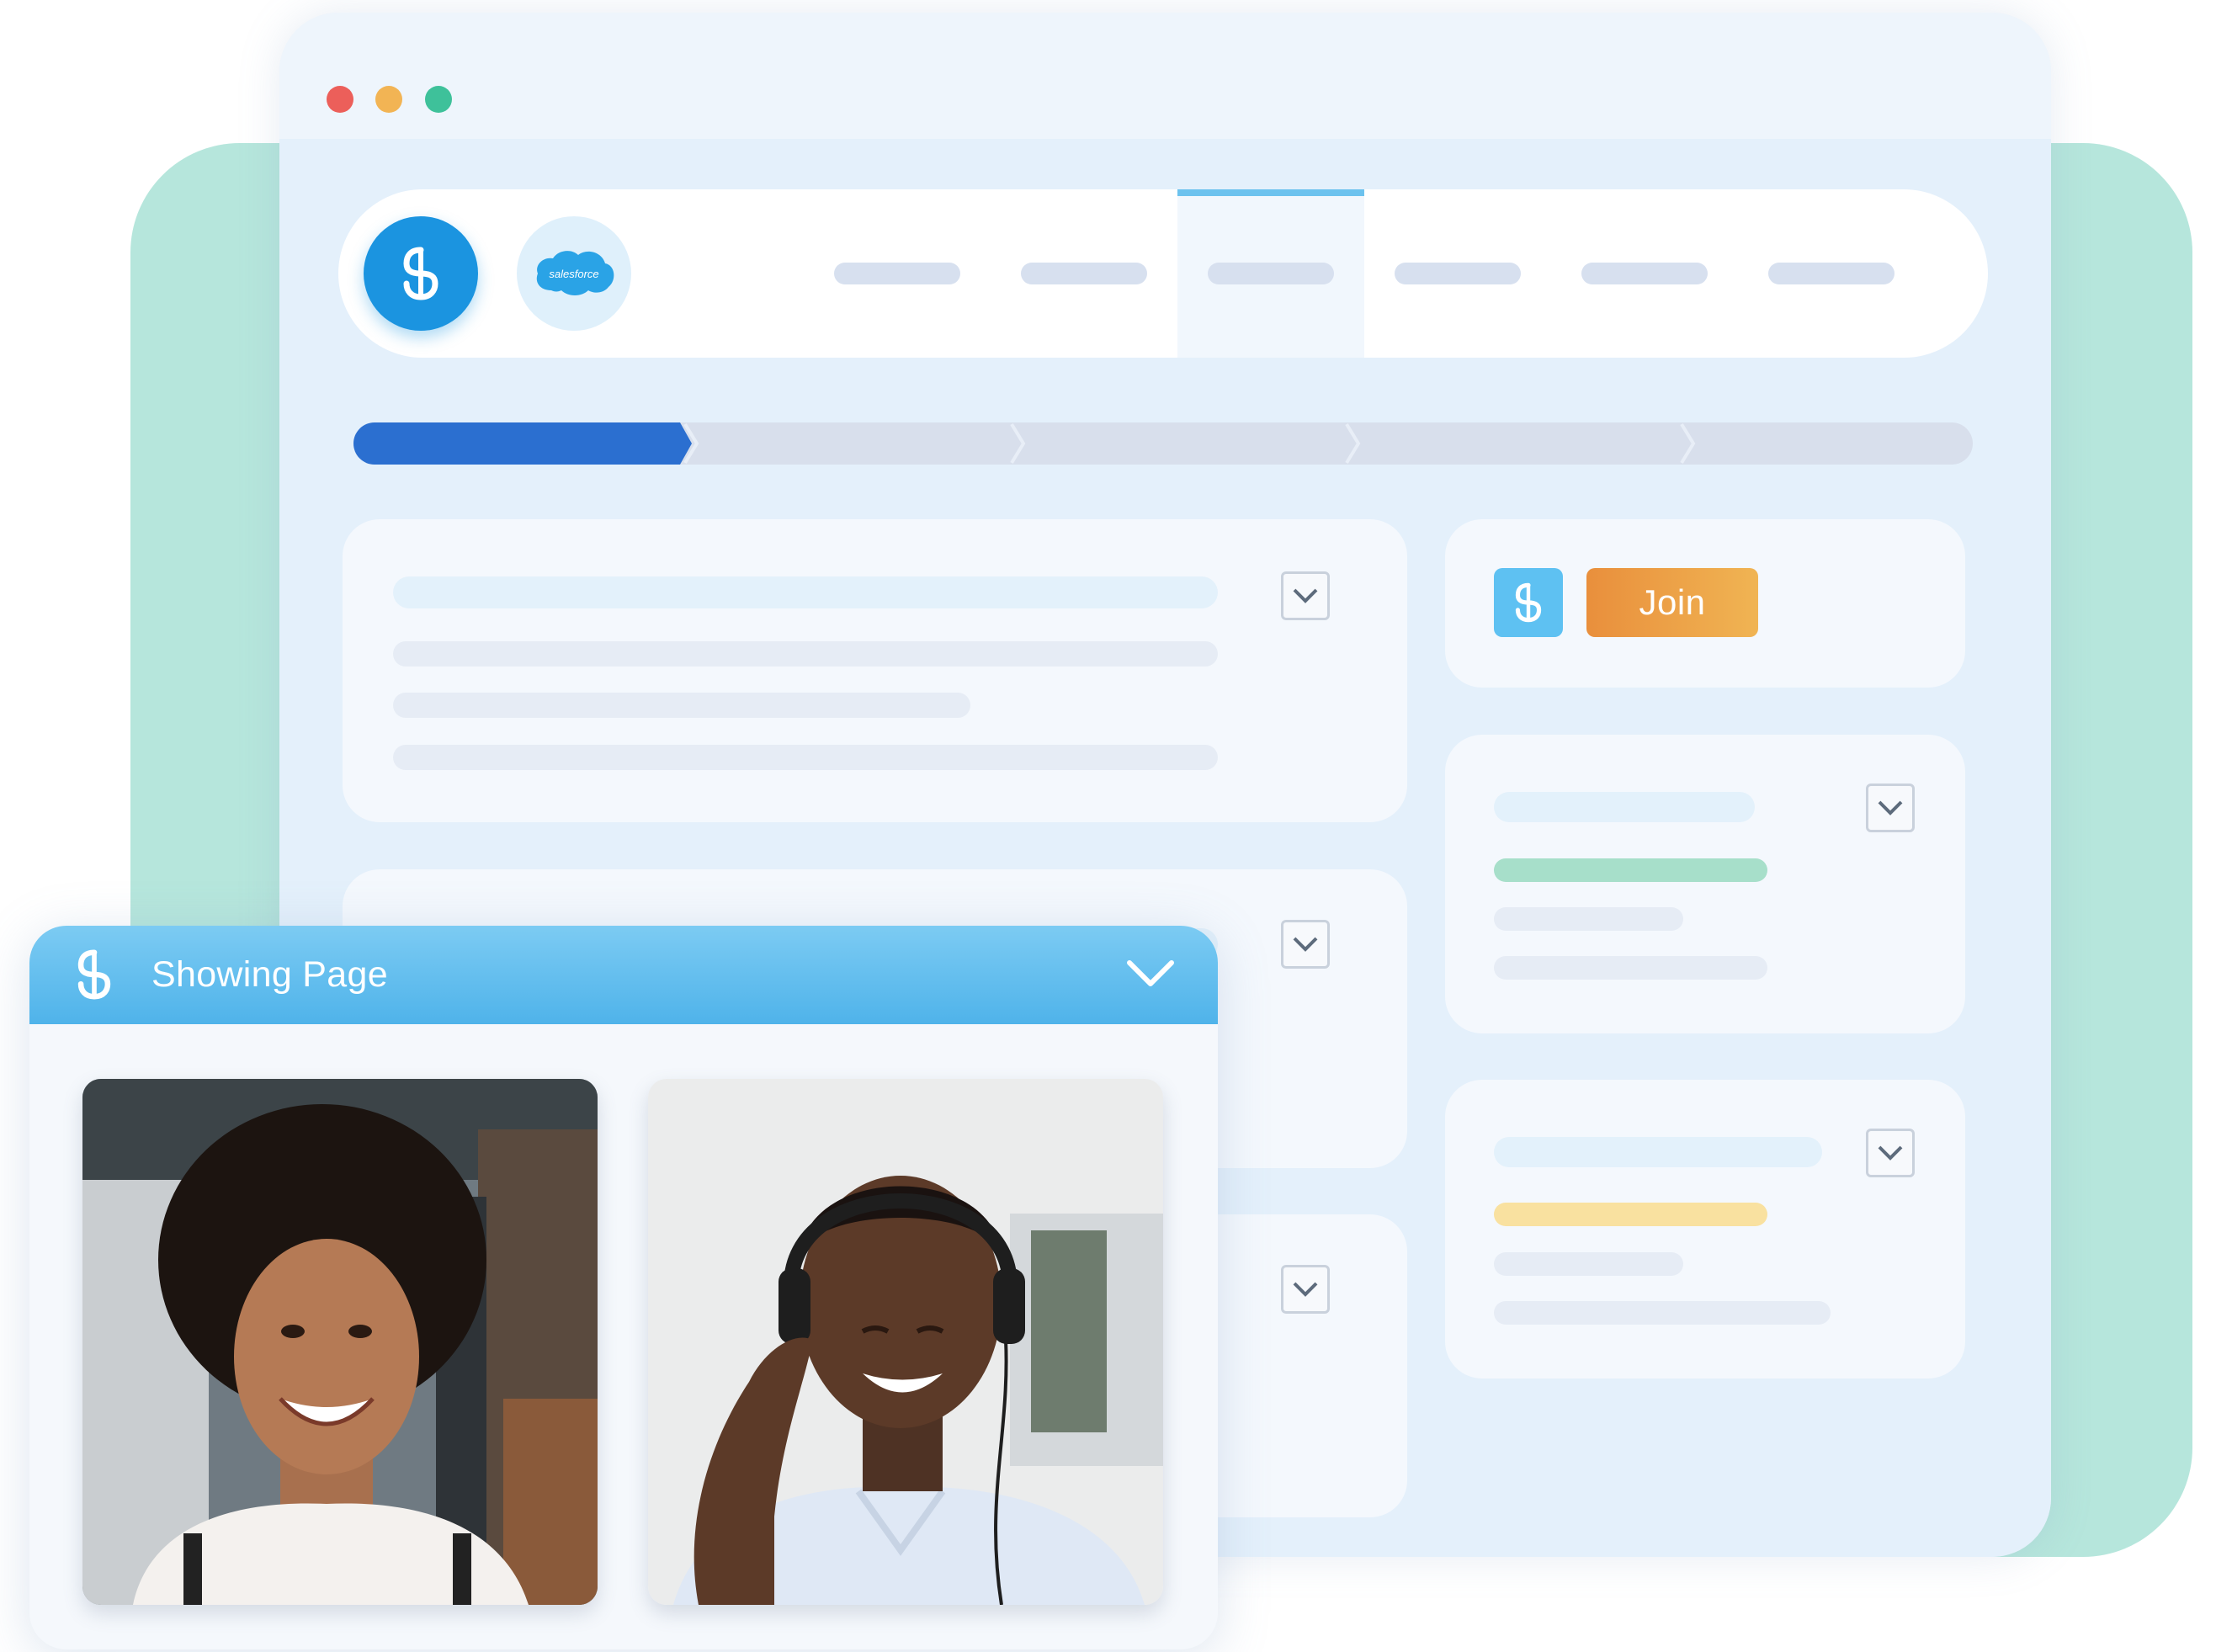 Image resolution: width=2216 pixels, height=1652 pixels. I want to click on nav-tab-2-label-placeholder, so click(1084, 273).